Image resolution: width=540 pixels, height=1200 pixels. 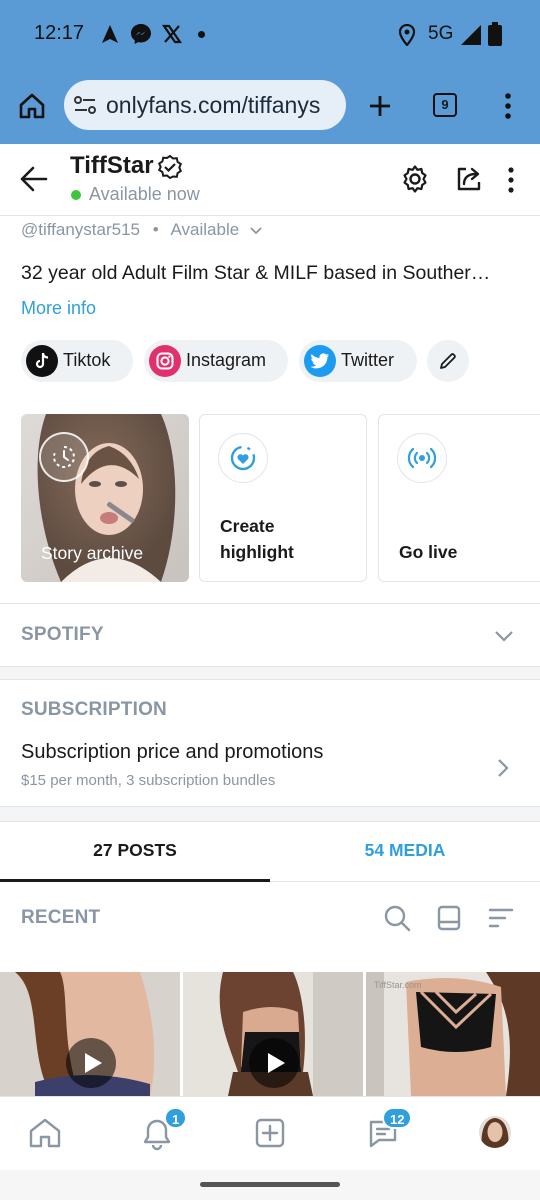 I want to click on tab-switcher-button: 9, so click(x=445, y=105).